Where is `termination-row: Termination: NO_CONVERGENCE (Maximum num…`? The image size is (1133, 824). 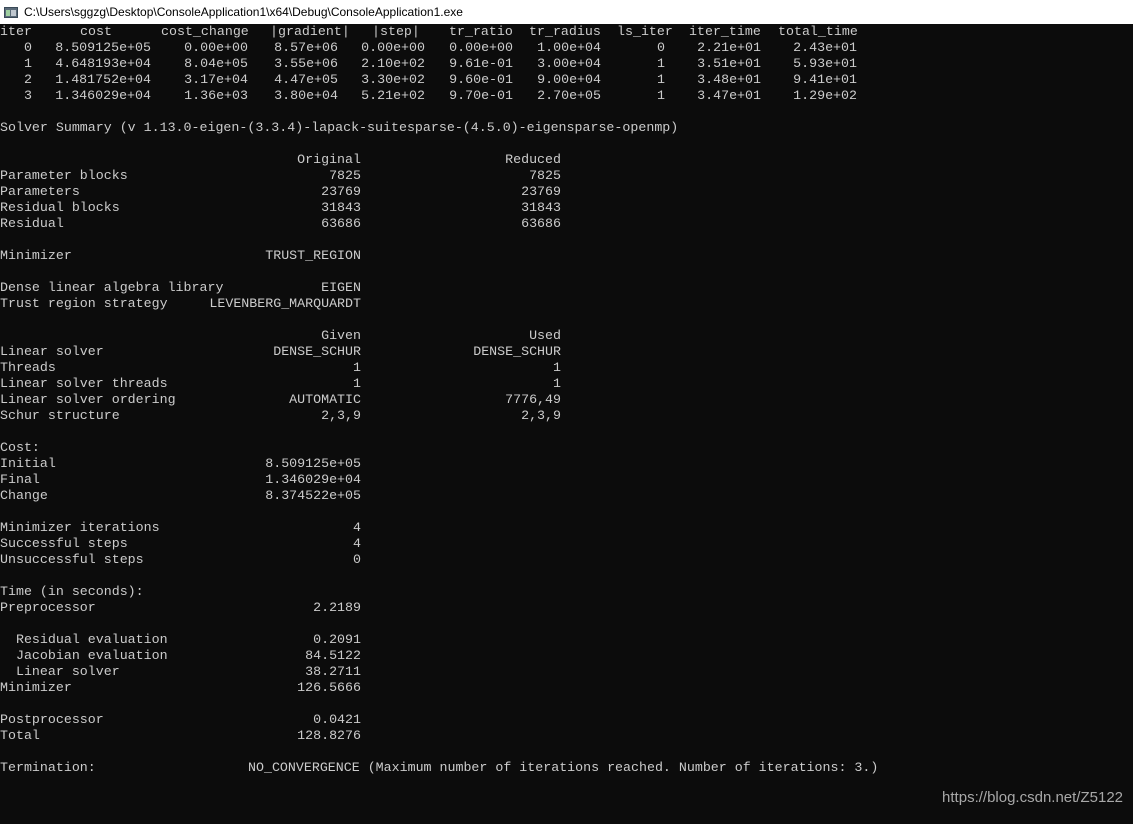
termination-row: Termination: NO_CONVERGENCE (Maximum num… is located at coordinates (566, 768).